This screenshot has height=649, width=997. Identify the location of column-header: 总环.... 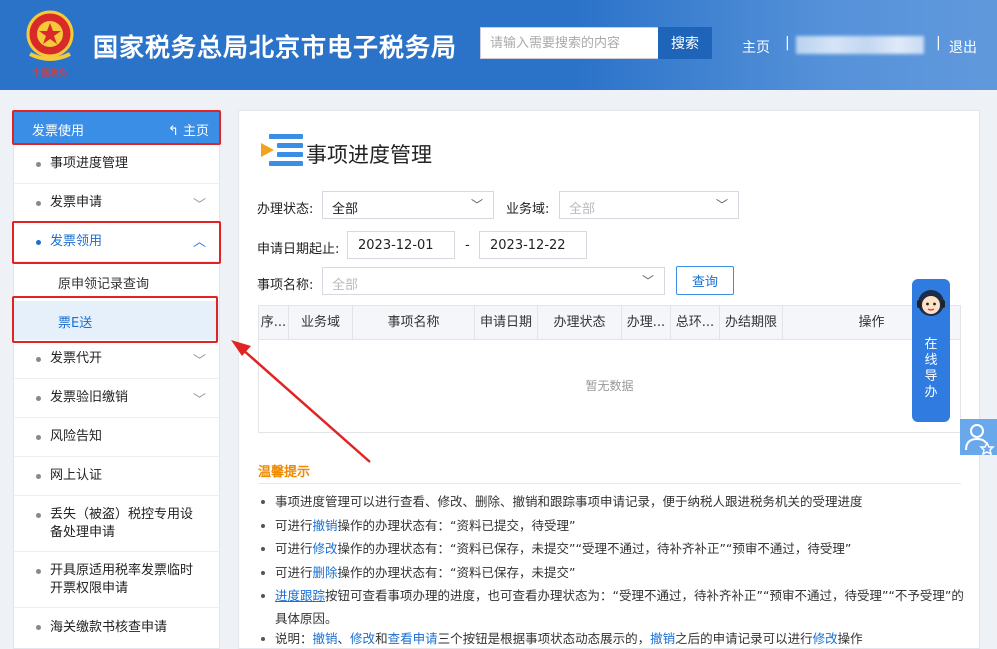
(695, 323).